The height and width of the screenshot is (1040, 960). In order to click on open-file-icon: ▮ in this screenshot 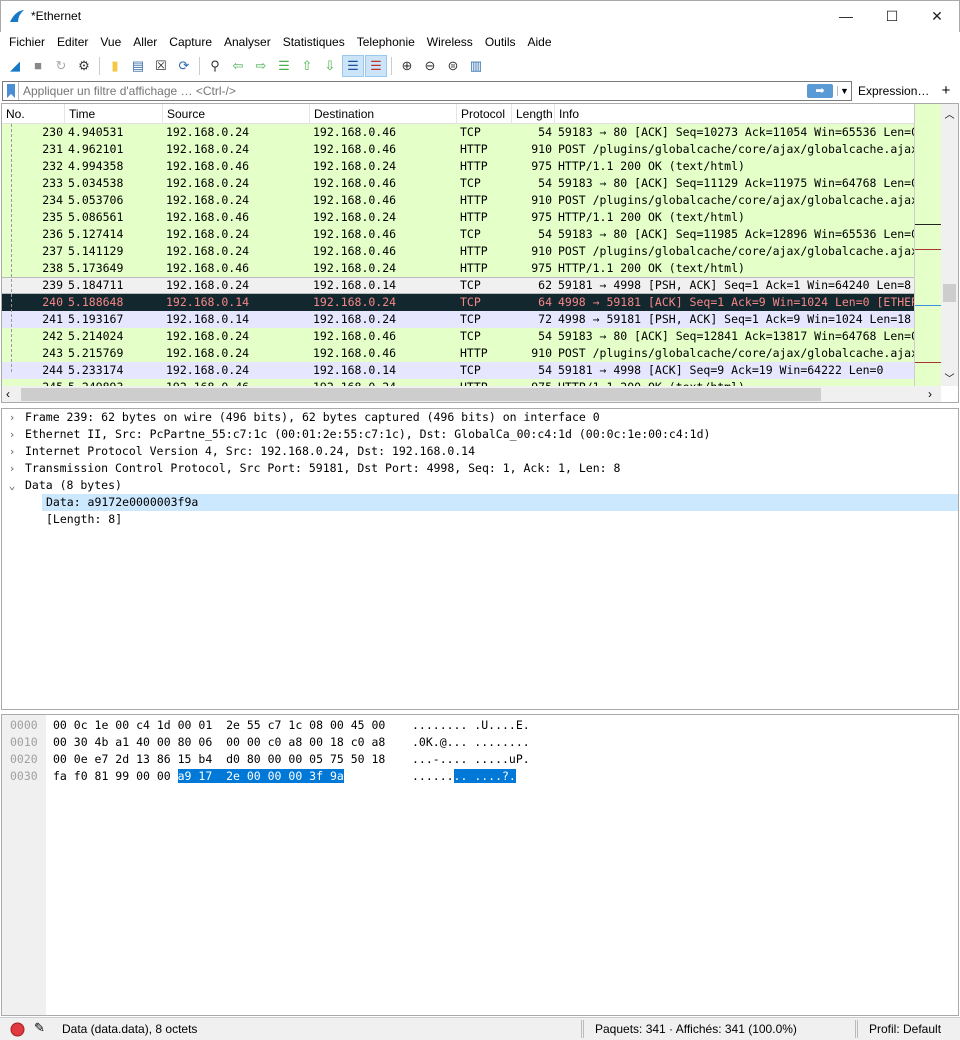, I will do `click(115, 66)`.